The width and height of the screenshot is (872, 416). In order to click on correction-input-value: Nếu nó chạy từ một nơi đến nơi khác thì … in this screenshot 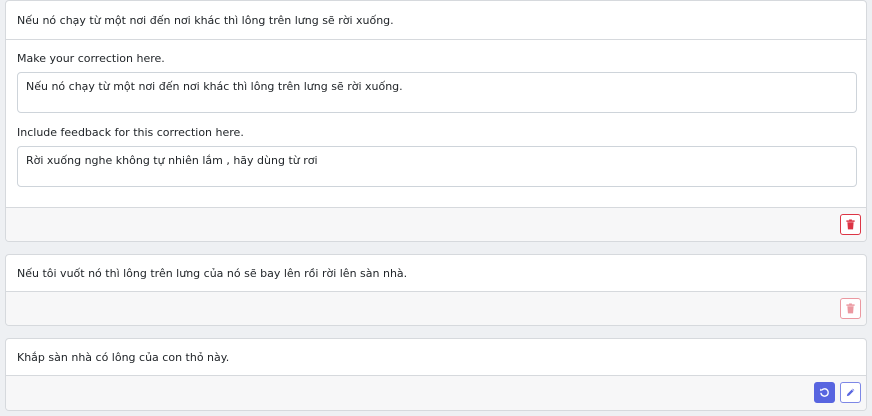, I will do `click(214, 86)`.